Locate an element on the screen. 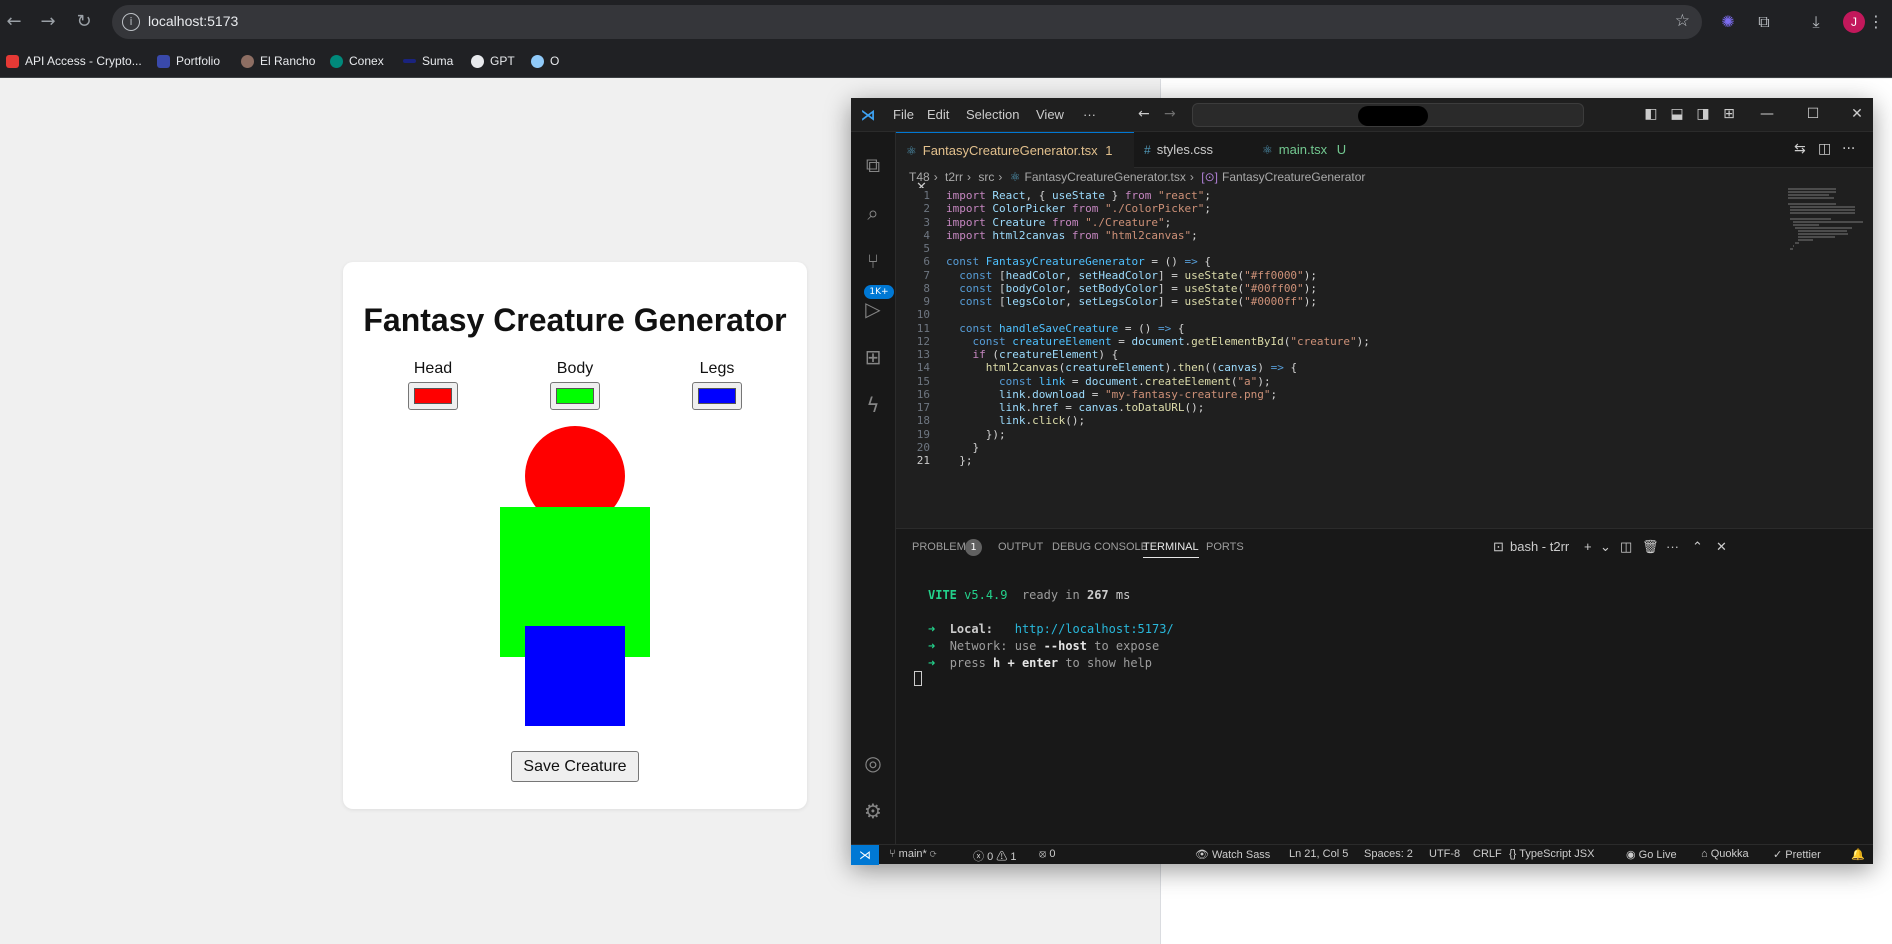 This screenshot has height=944, width=1892. lightning-icon: ϟ is located at coordinates (873, 405).